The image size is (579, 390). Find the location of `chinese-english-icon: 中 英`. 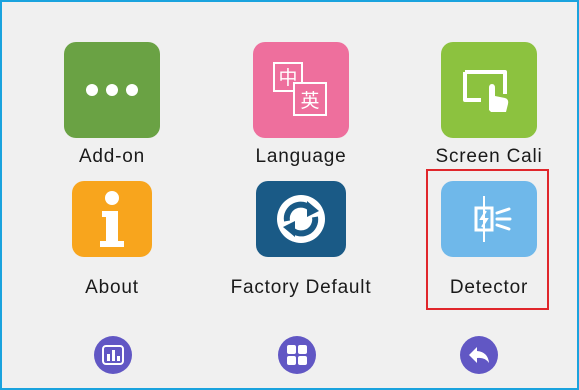

chinese-english-icon: 中 英 is located at coordinates (301, 90).